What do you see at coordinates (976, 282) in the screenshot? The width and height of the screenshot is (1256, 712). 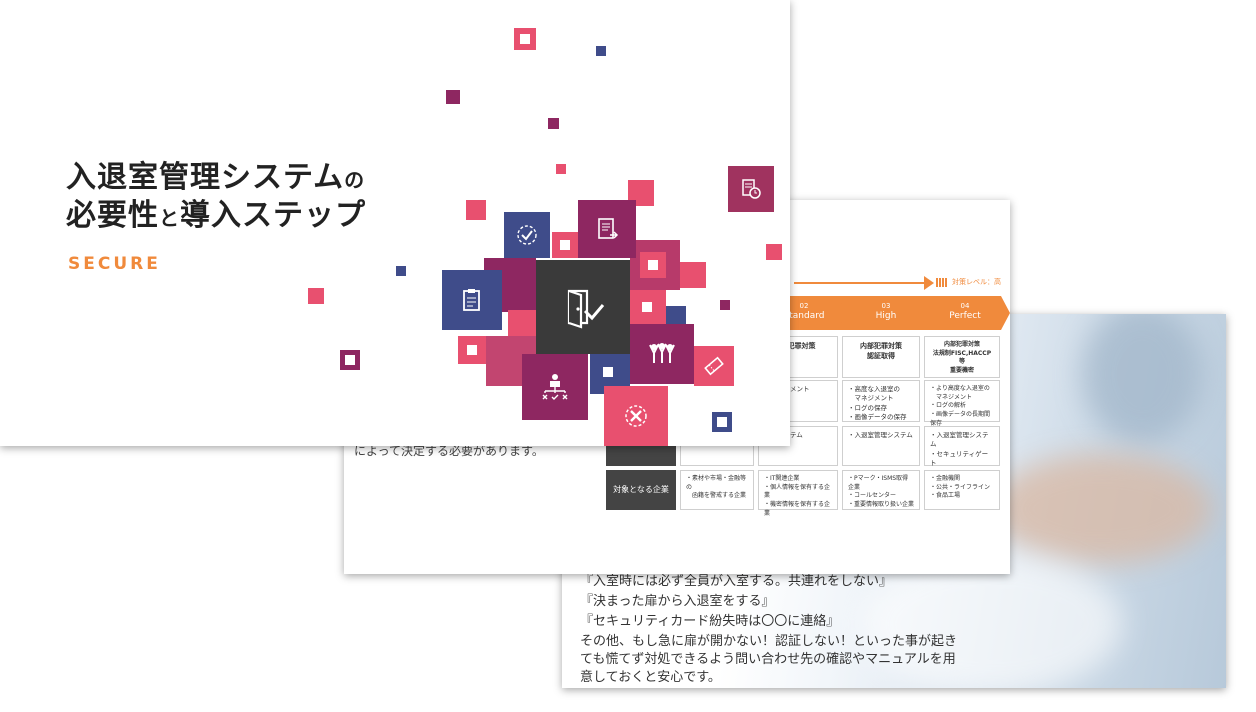 I see `level-label: 対策レベル：高` at bounding box center [976, 282].